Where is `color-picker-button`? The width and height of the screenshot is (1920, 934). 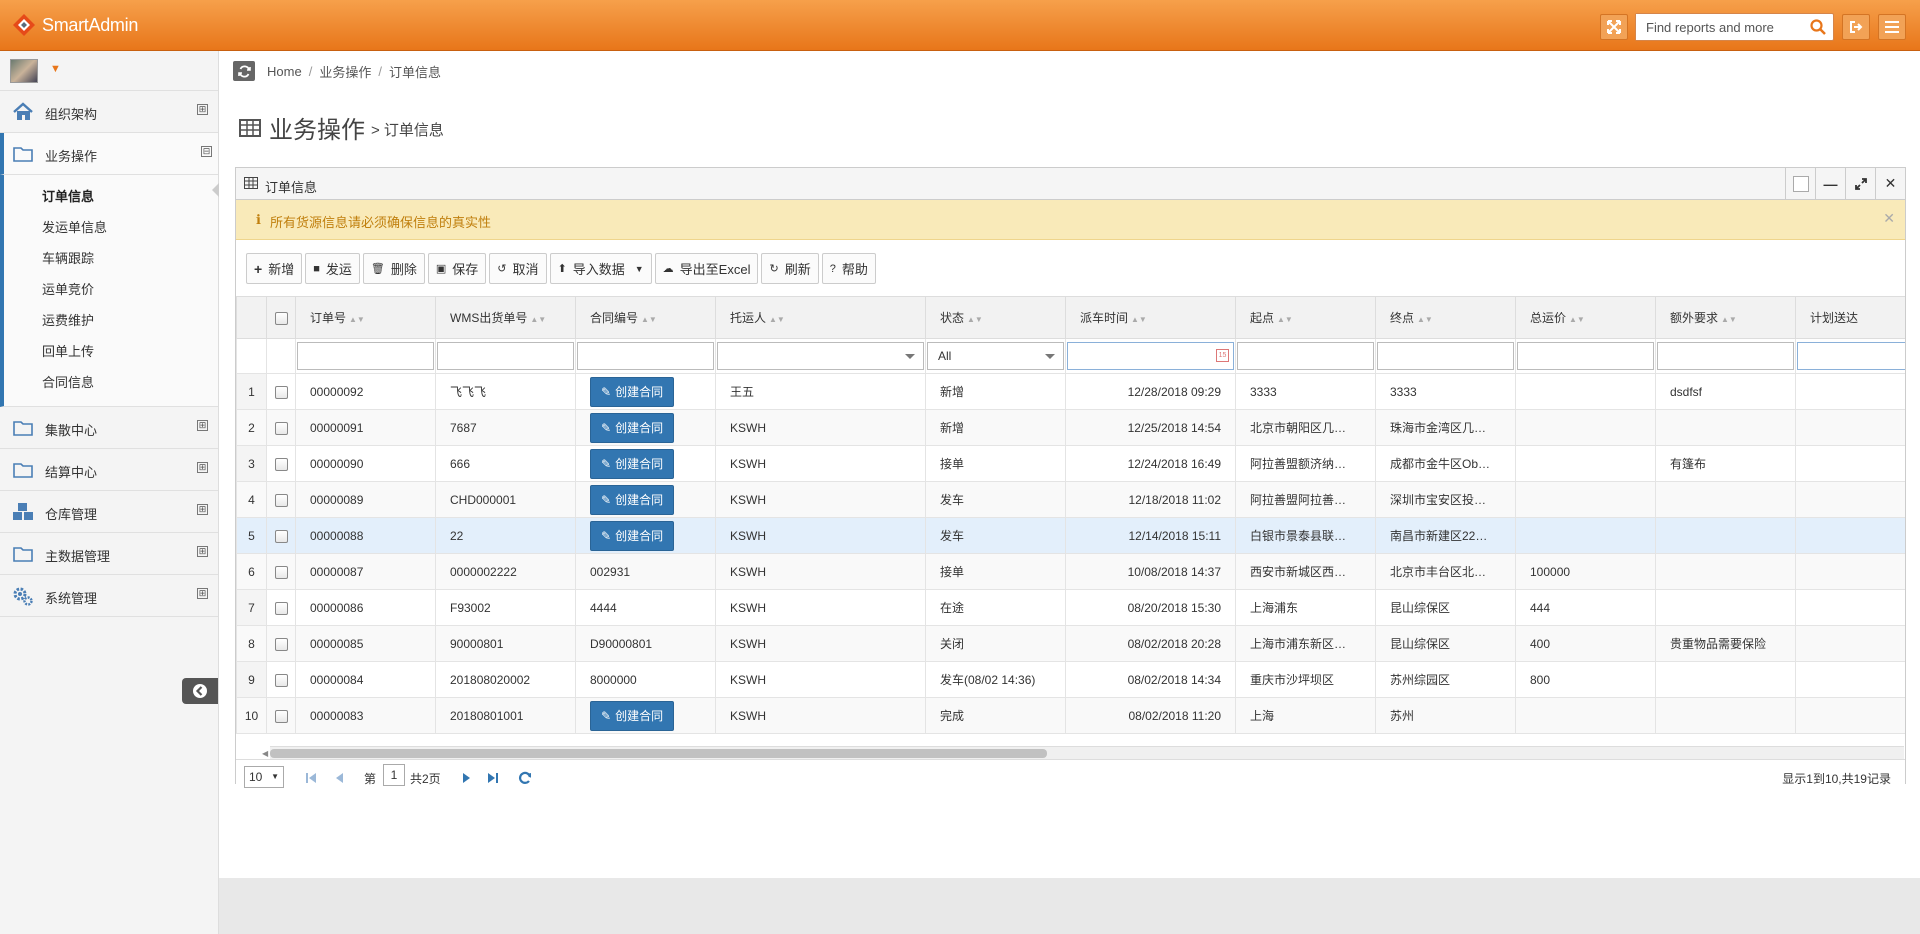 color-picker-button is located at coordinates (1800, 183).